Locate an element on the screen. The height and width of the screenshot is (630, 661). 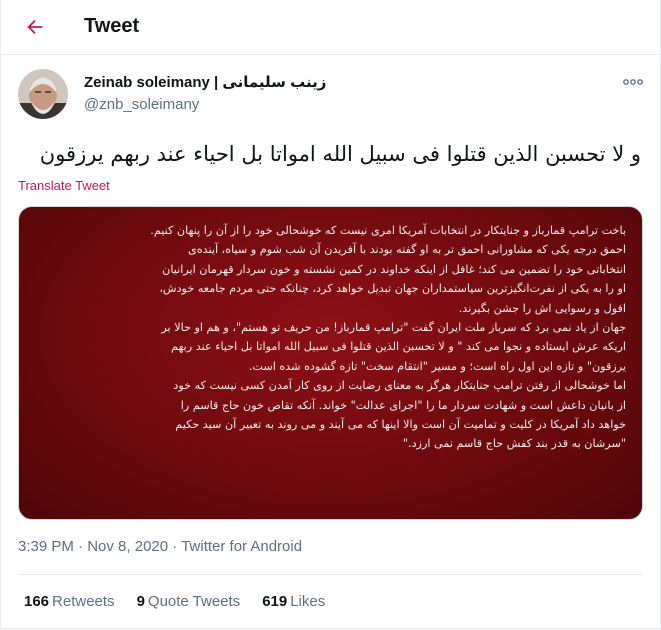
divider is located at coordinates (330, 574).